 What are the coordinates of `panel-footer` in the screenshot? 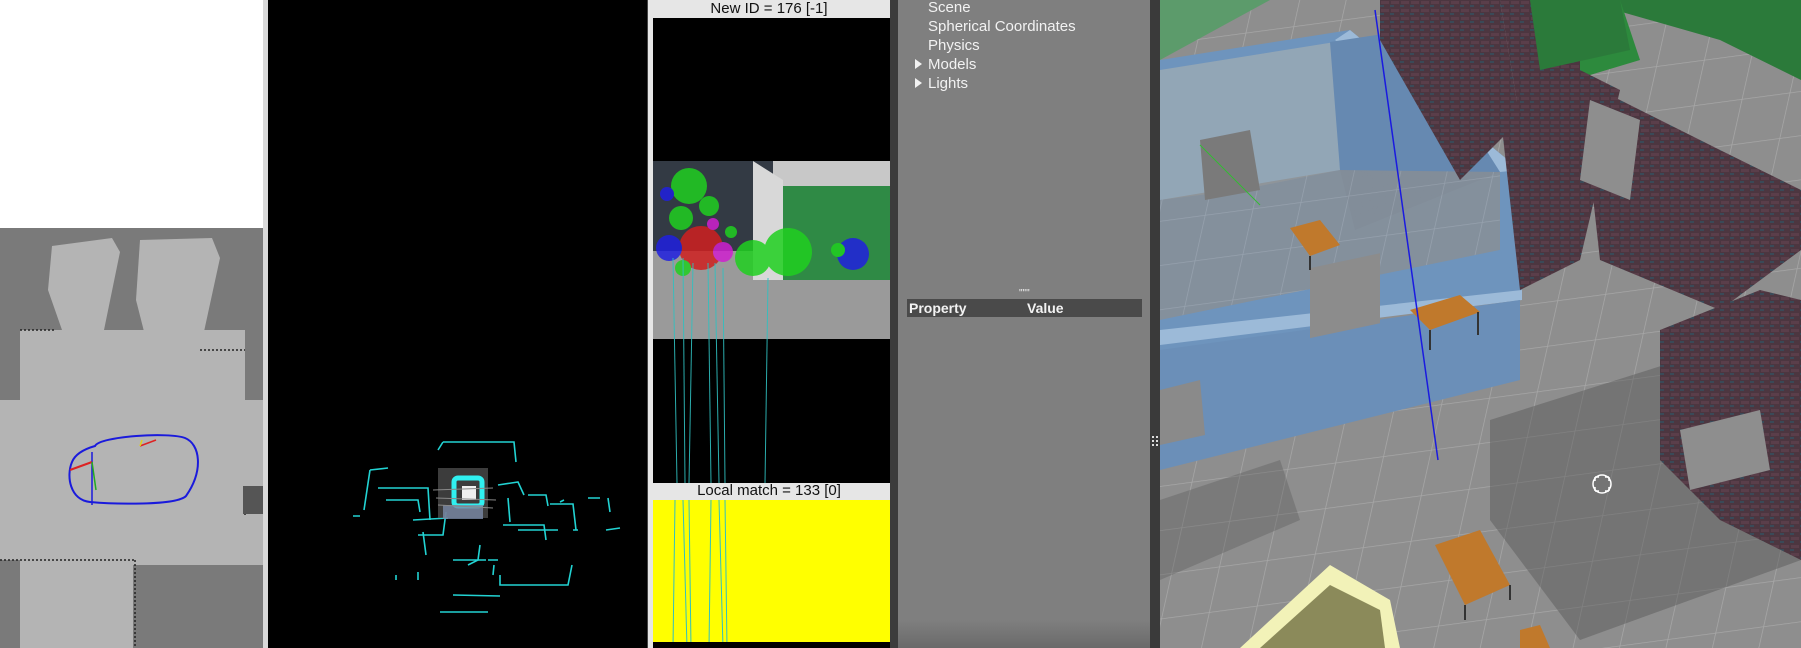 It's located at (1024, 634).